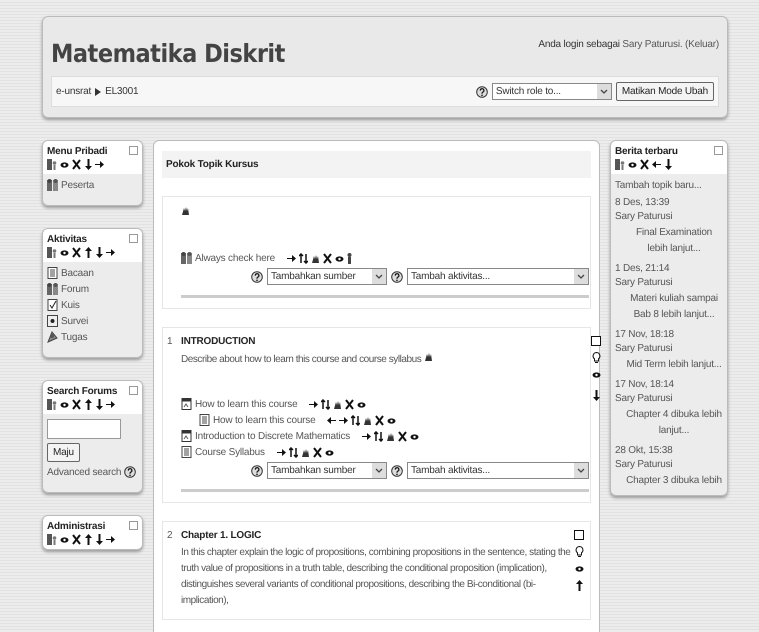 This screenshot has width=759, height=632. I want to click on section-title: Chapter 1. LOGIC, so click(221, 535).